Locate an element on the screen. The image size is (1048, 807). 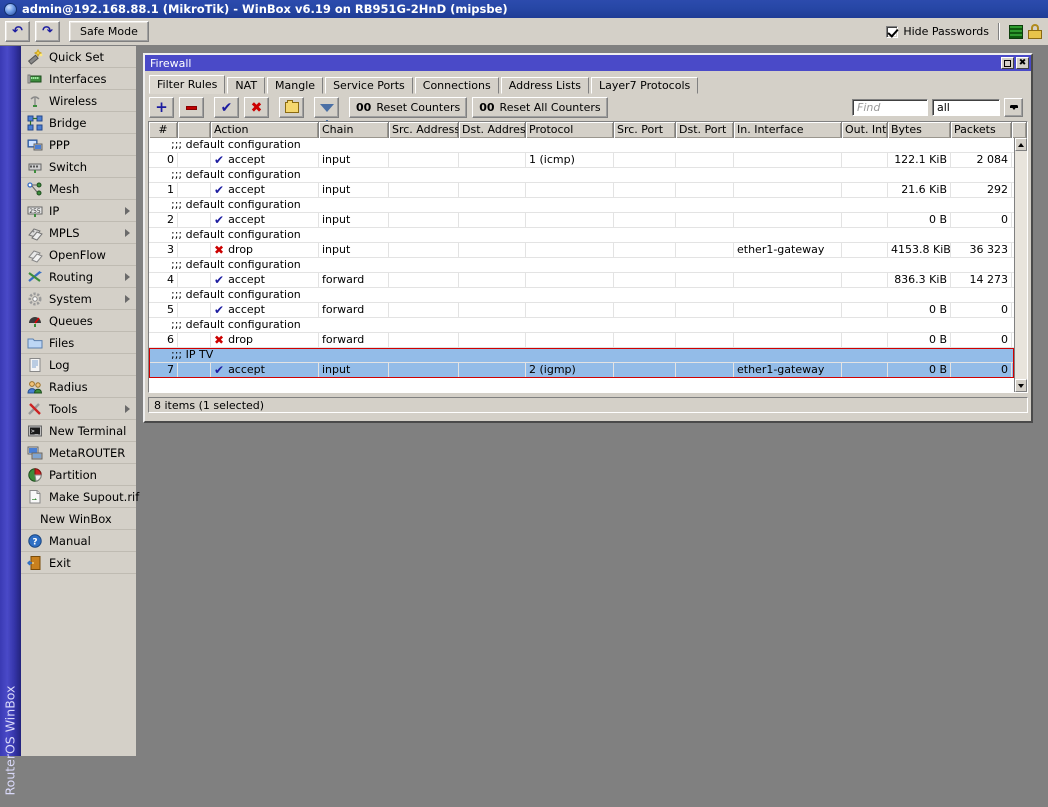
sidebar-item-manual: ? Manual is located at coordinates (78, 541).